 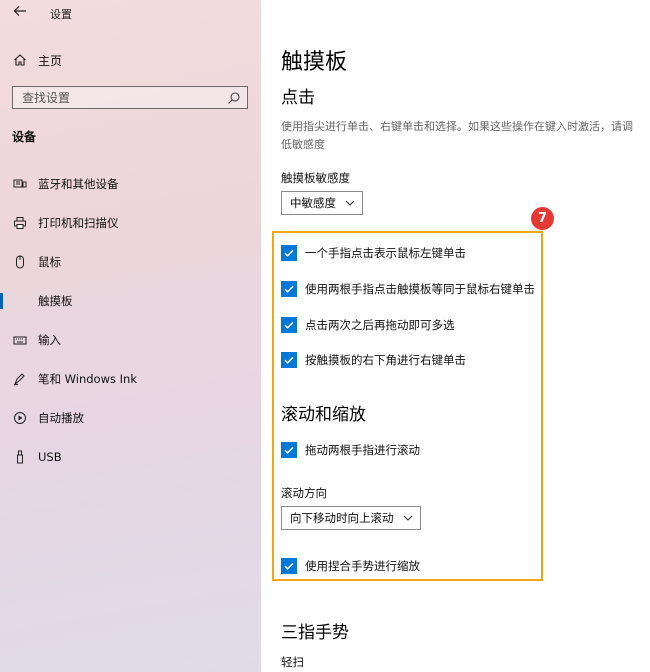 I want to click on three-finger-heading: 三指手势, so click(x=315, y=633).